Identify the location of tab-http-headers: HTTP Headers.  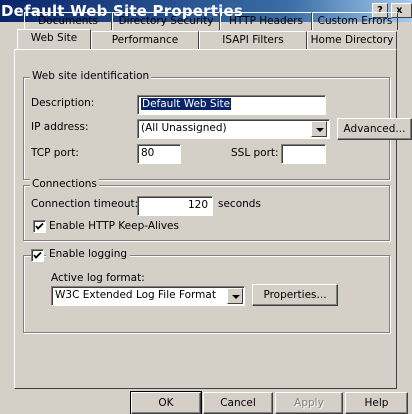
(266, 21).